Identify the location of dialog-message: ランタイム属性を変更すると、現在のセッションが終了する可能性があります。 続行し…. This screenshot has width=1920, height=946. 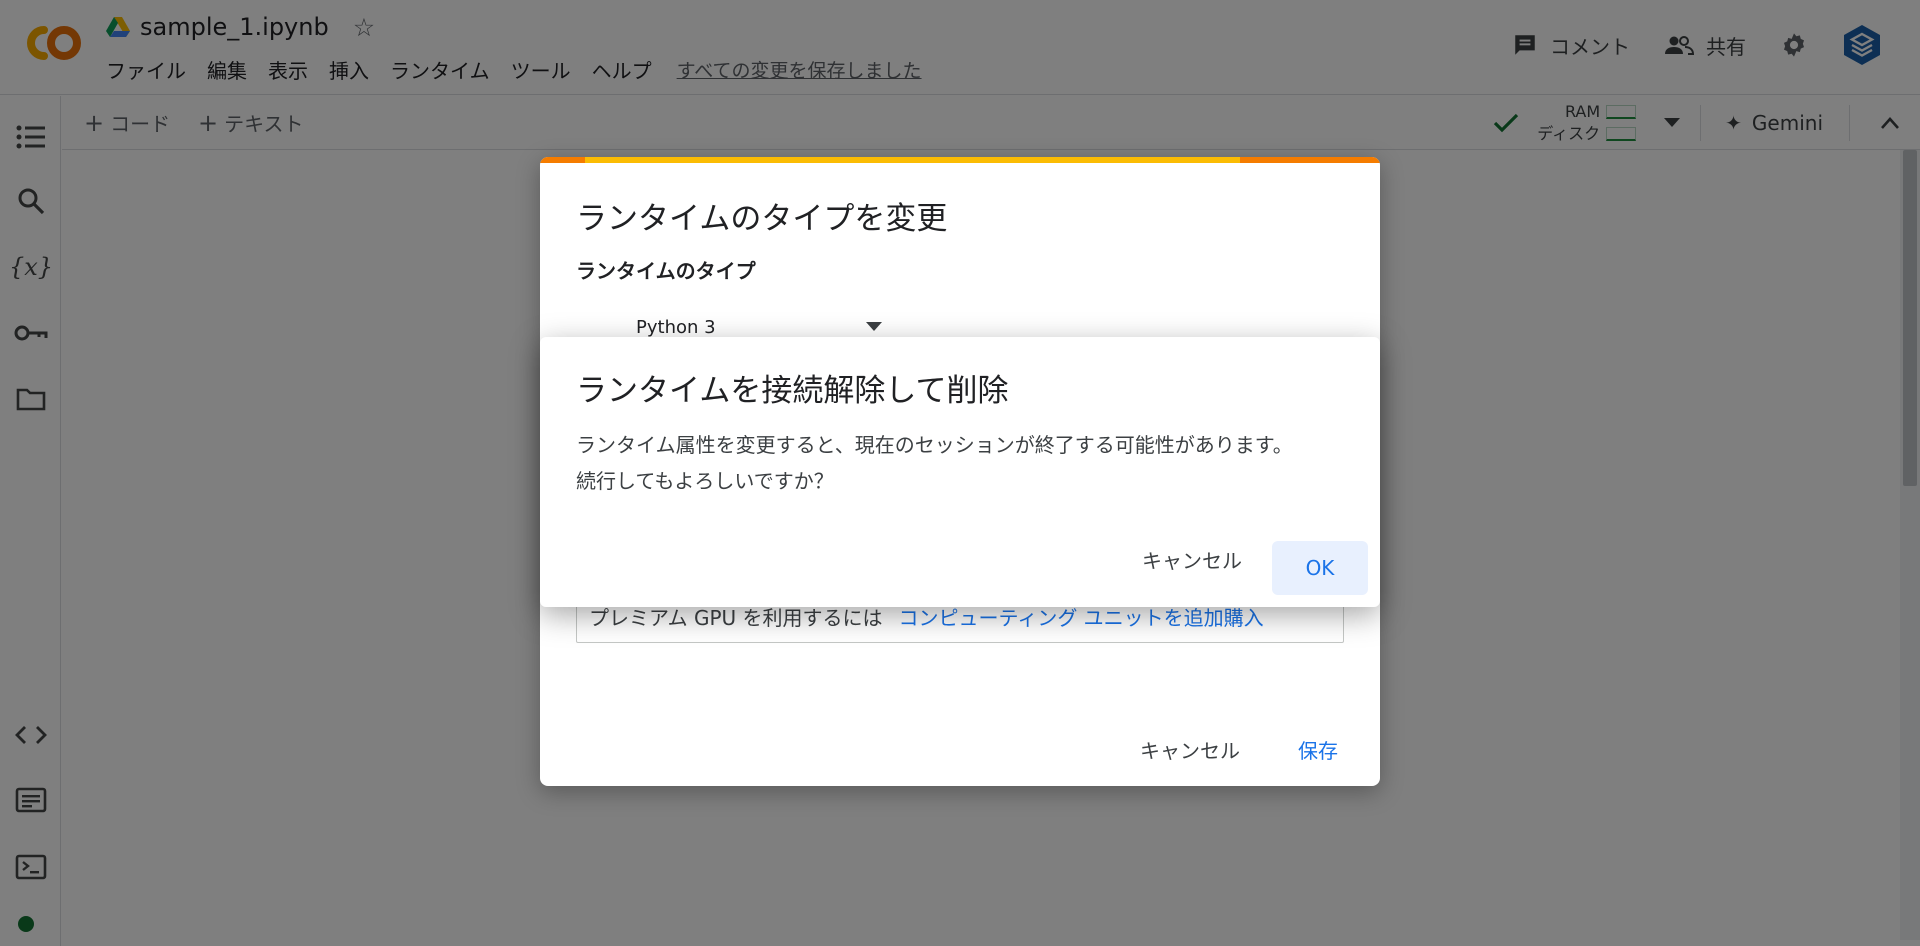
(966, 463).